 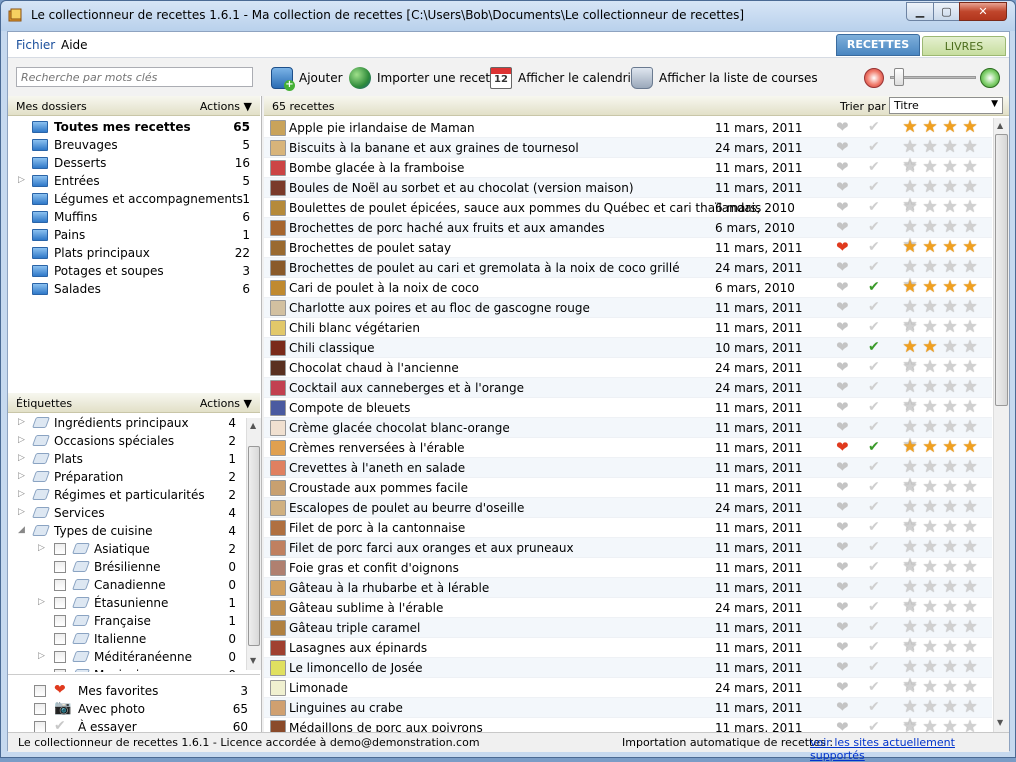 What do you see at coordinates (946, 725) in the screenshot?
I see `rating-stars: ★★★★★` at bounding box center [946, 725].